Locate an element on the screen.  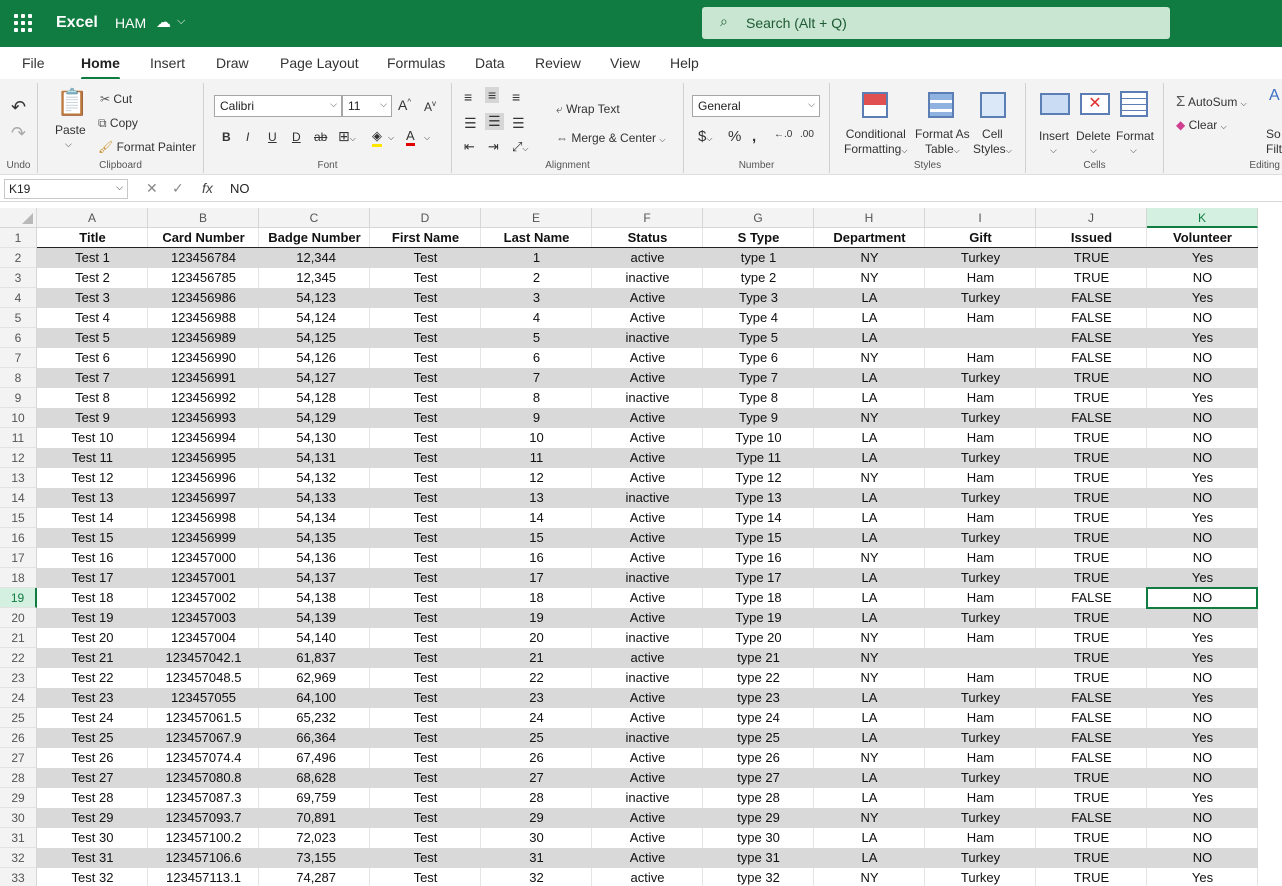
cell: 54,135 is located at coordinates (314, 538).